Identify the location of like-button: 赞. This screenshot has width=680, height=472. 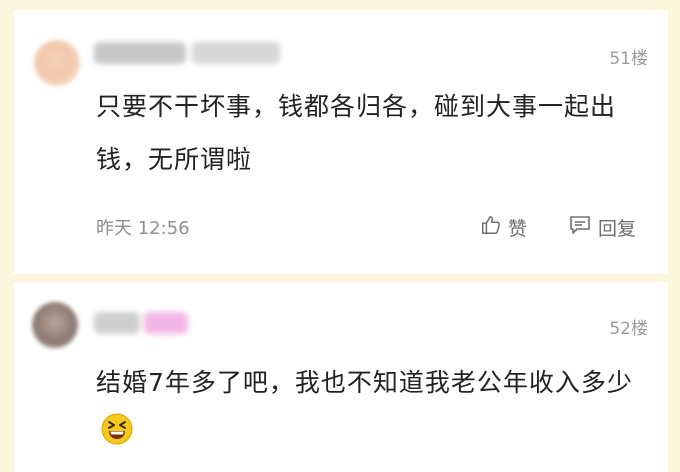
(503, 227).